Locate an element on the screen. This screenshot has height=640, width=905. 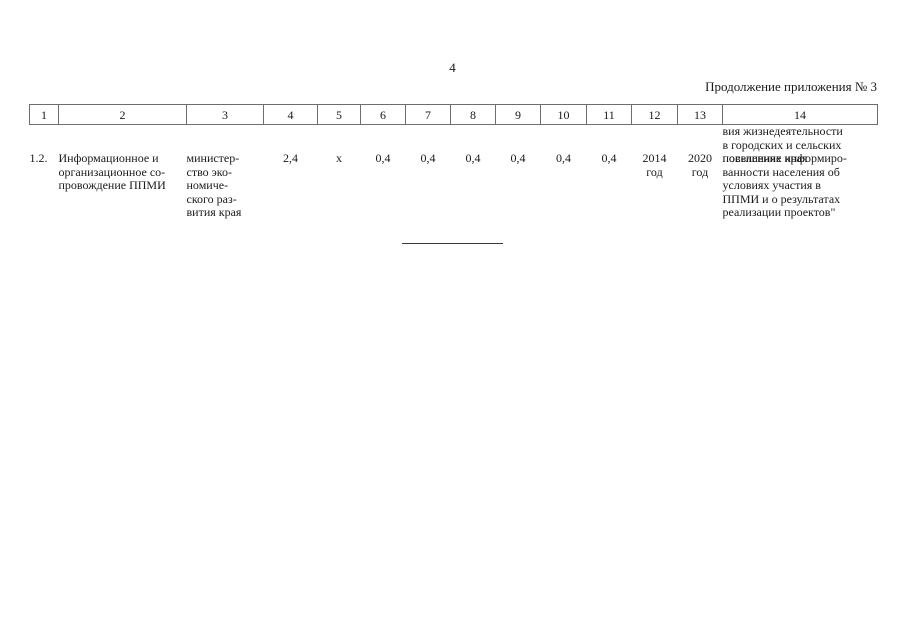
column-header-10: 10 is located at coordinates (563, 114).